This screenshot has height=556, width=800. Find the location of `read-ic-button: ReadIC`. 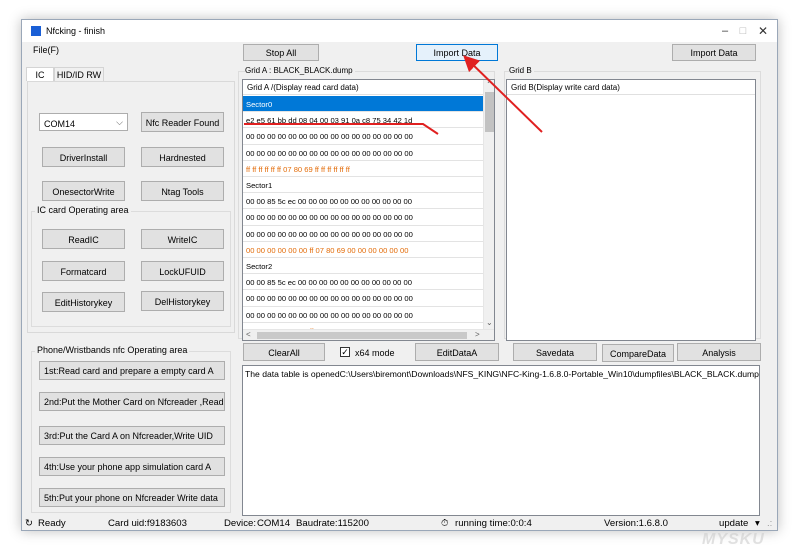

read-ic-button: ReadIC is located at coordinates (83, 239).